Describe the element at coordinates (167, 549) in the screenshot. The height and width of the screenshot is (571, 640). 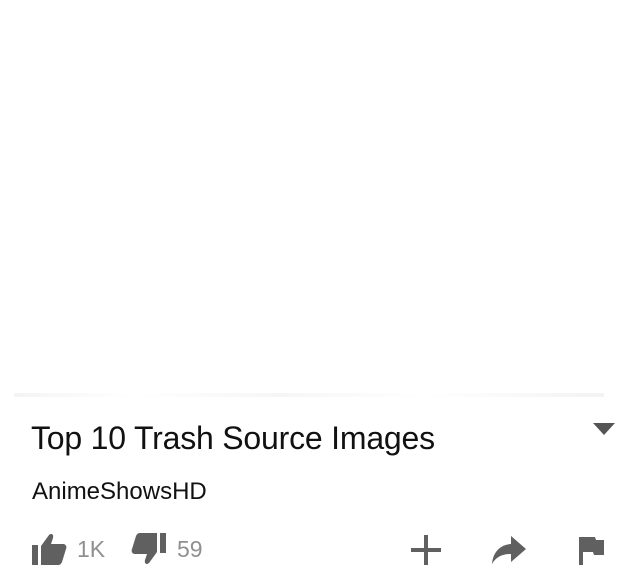
I see `dislike-button: 59` at that location.